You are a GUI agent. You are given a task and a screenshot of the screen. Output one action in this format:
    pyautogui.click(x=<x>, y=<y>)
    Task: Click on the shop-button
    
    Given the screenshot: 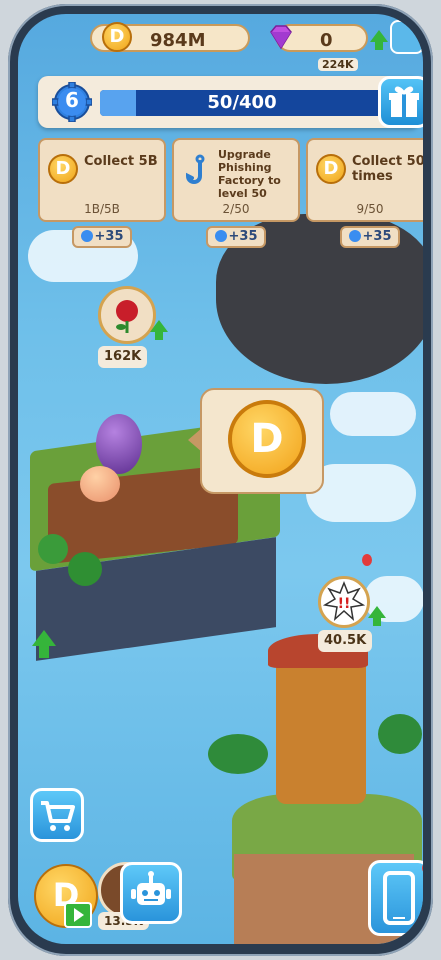 What is the action you would take?
    pyautogui.click(x=57, y=815)
    